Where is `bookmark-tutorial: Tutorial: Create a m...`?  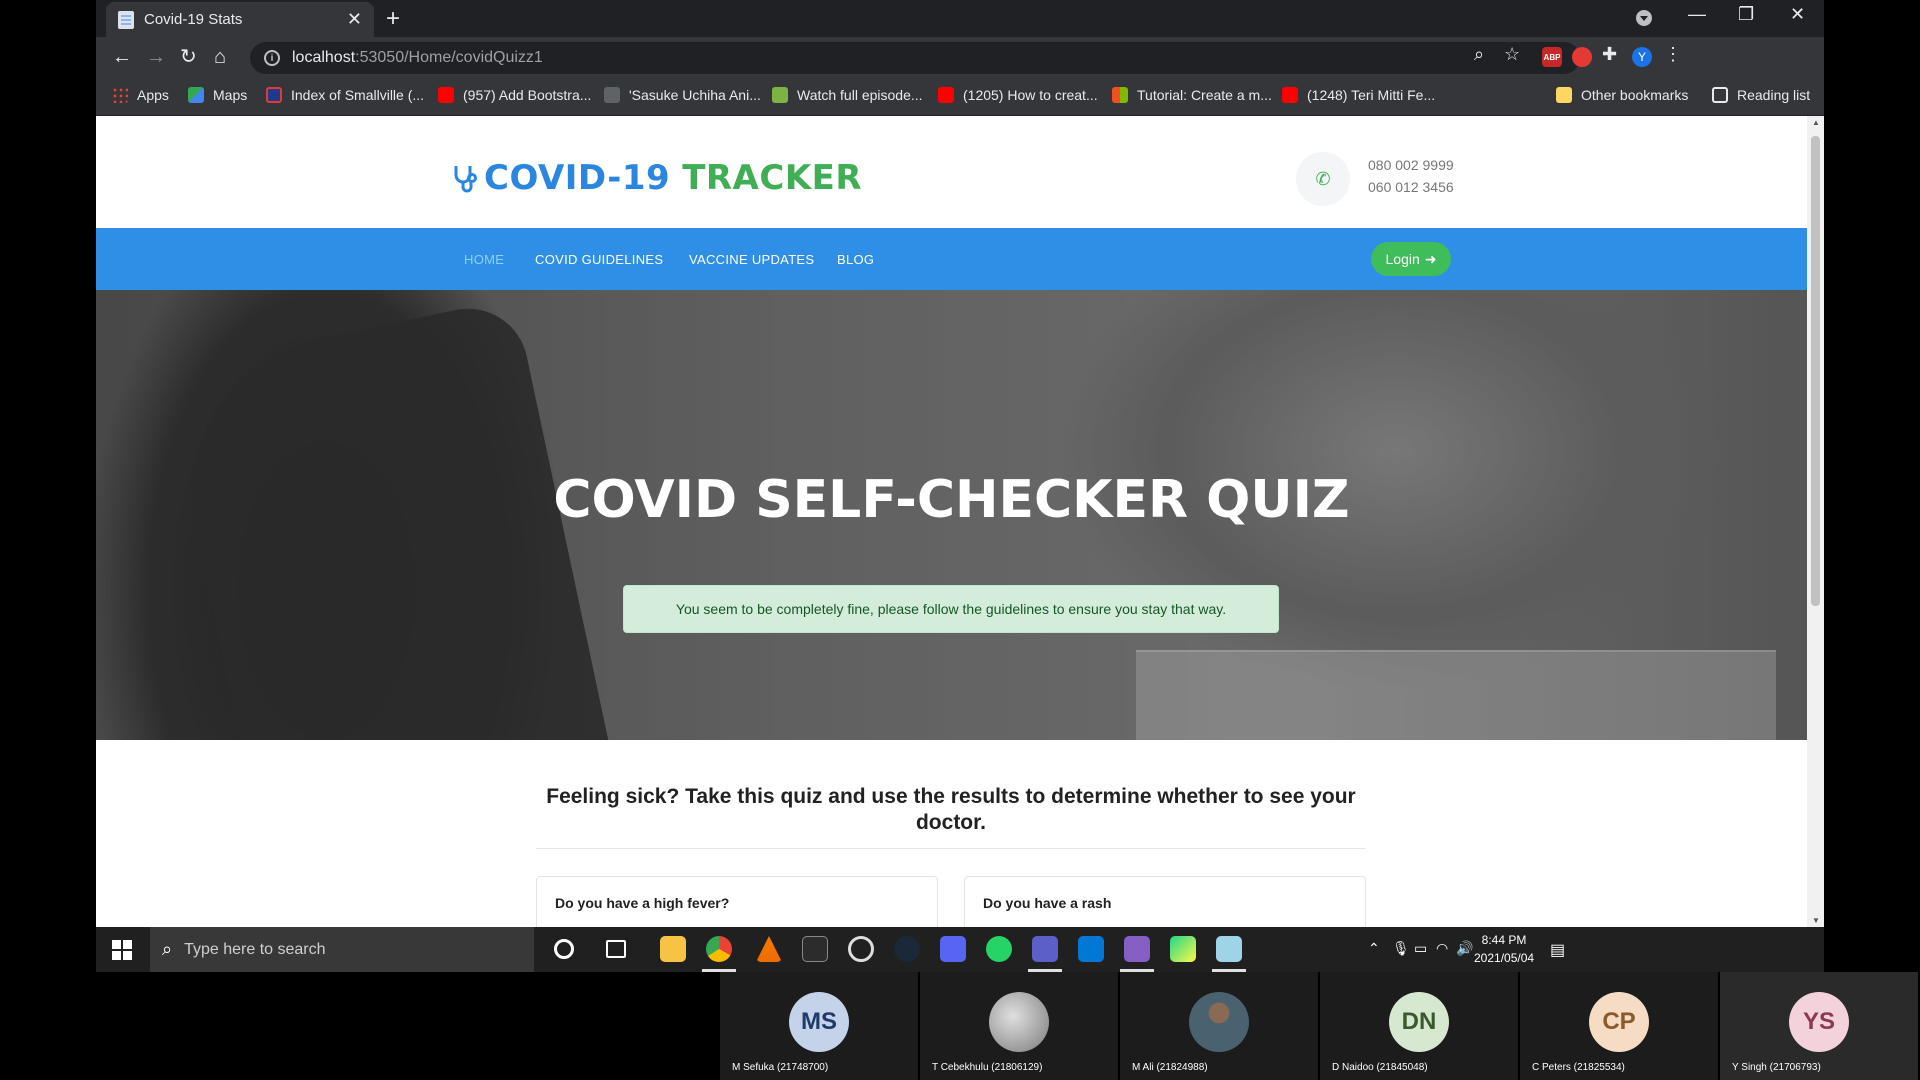 bookmark-tutorial: Tutorial: Create a m... is located at coordinates (1192, 95).